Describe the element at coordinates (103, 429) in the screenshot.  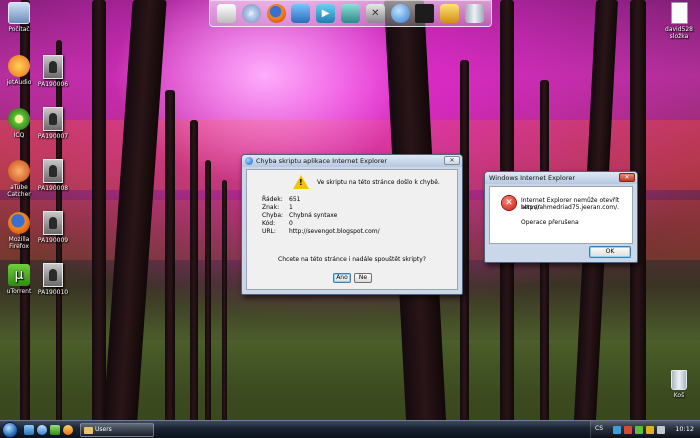
I see `taskbar-item-label: Users` at that location.